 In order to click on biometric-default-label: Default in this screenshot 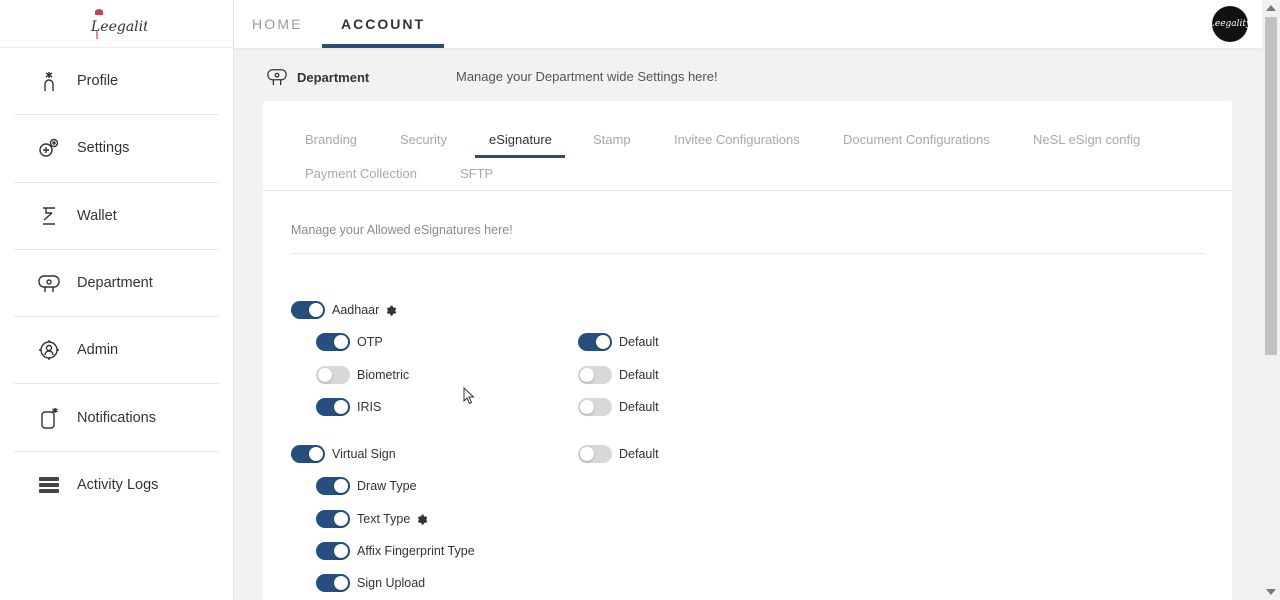, I will do `click(639, 375)`.